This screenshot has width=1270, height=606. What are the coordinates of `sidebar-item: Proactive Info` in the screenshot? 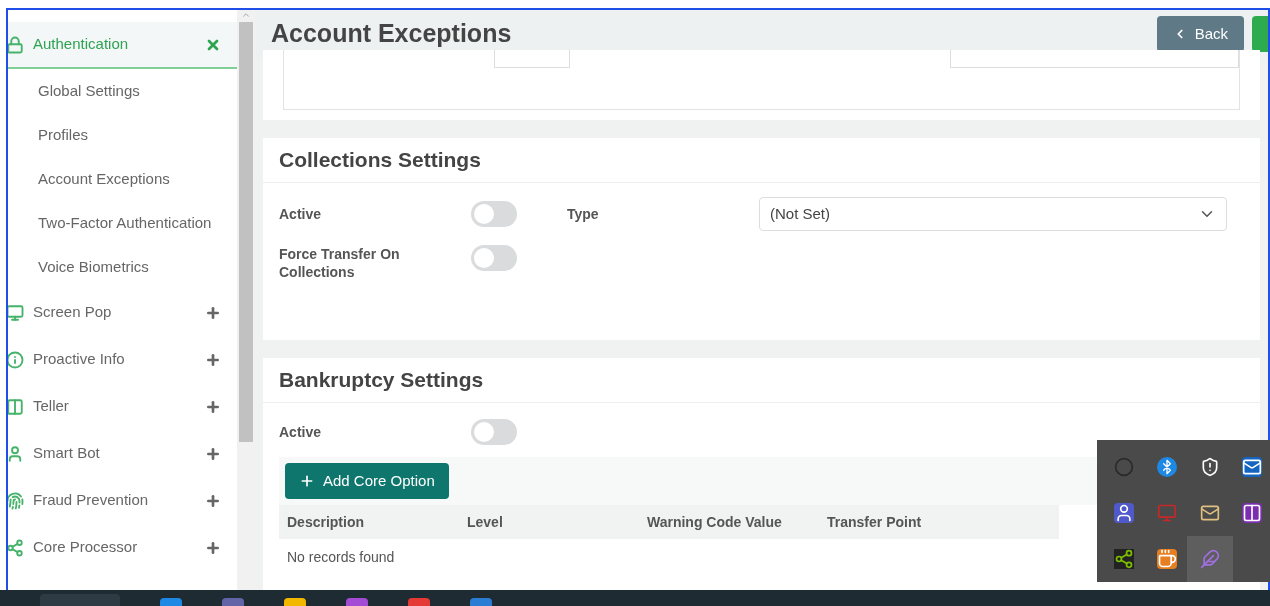 It's located at (122, 359).